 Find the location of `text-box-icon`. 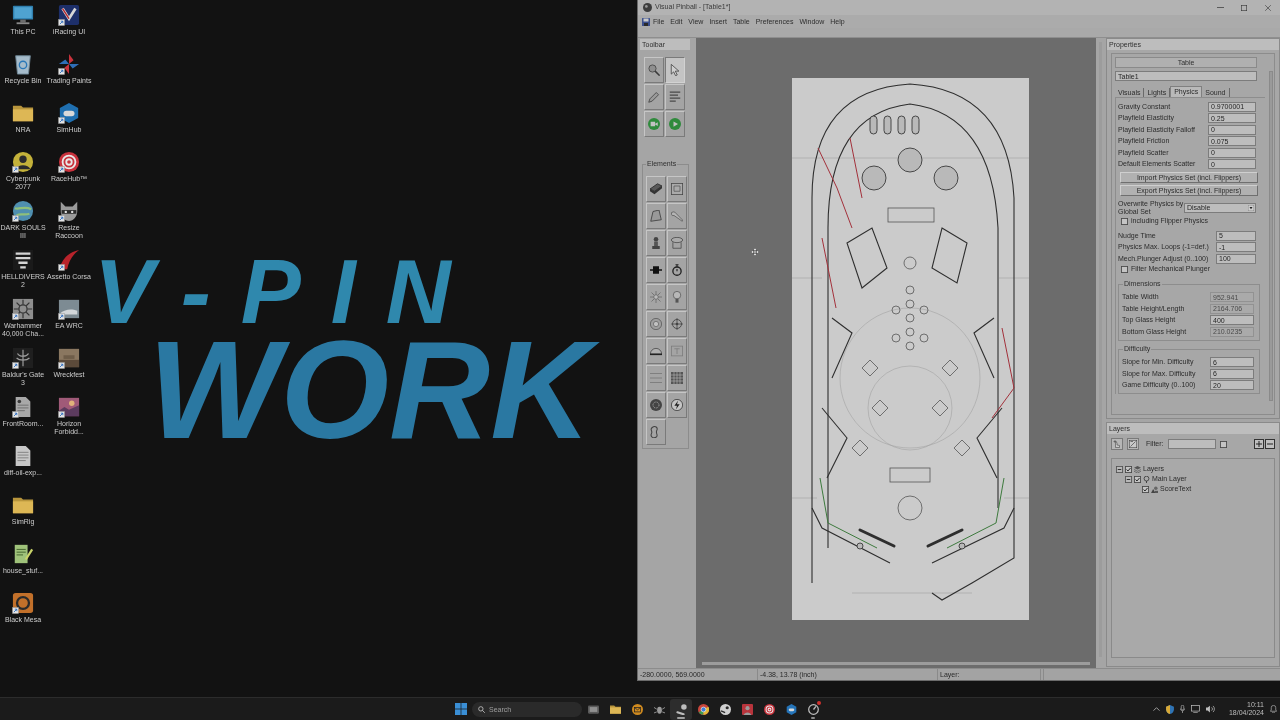

text-box-icon is located at coordinates (677, 351).